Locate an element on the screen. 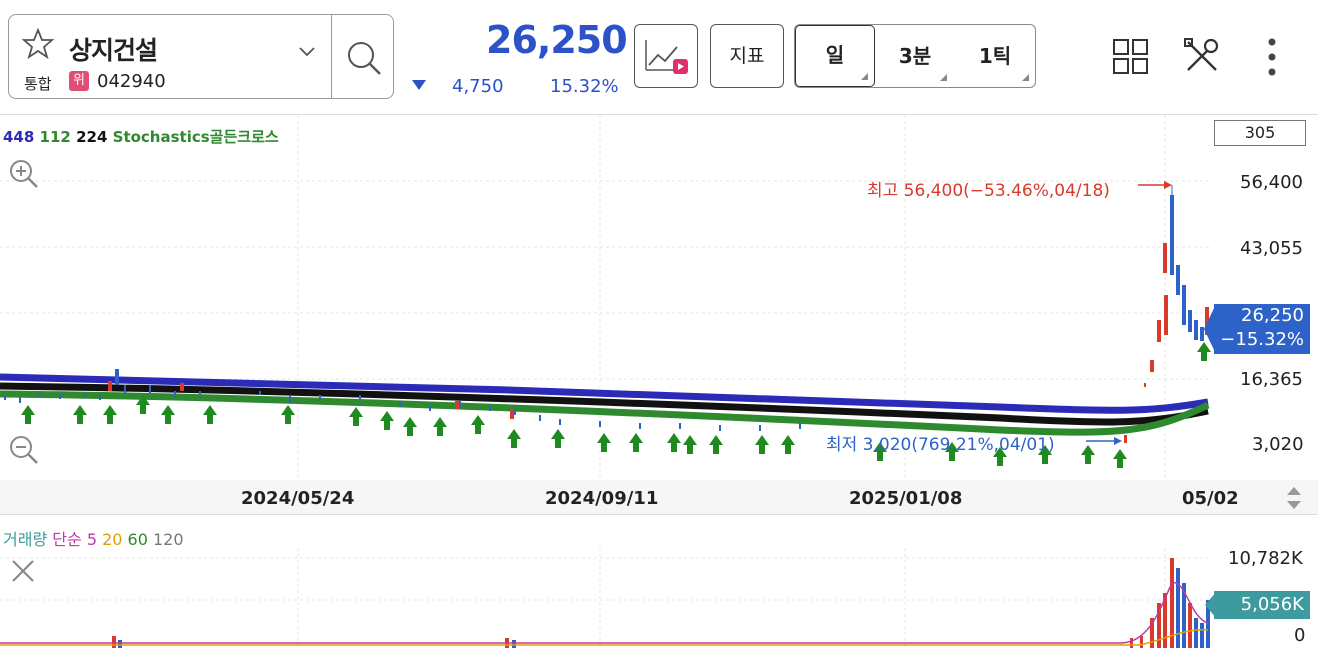 Image resolution: width=1318 pixels, height=648 pixels. period-selector: 일 3분 1틱 is located at coordinates (915, 56).